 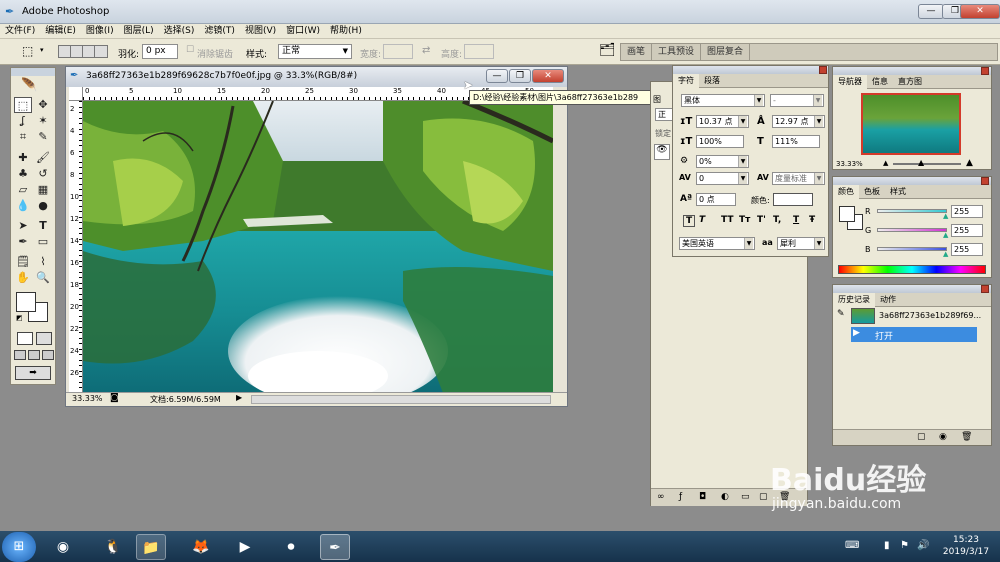 What do you see at coordinates (239, 397) in the screenshot?
I see `status-arrow-icon: ▶` at bounding box center [239, 397].